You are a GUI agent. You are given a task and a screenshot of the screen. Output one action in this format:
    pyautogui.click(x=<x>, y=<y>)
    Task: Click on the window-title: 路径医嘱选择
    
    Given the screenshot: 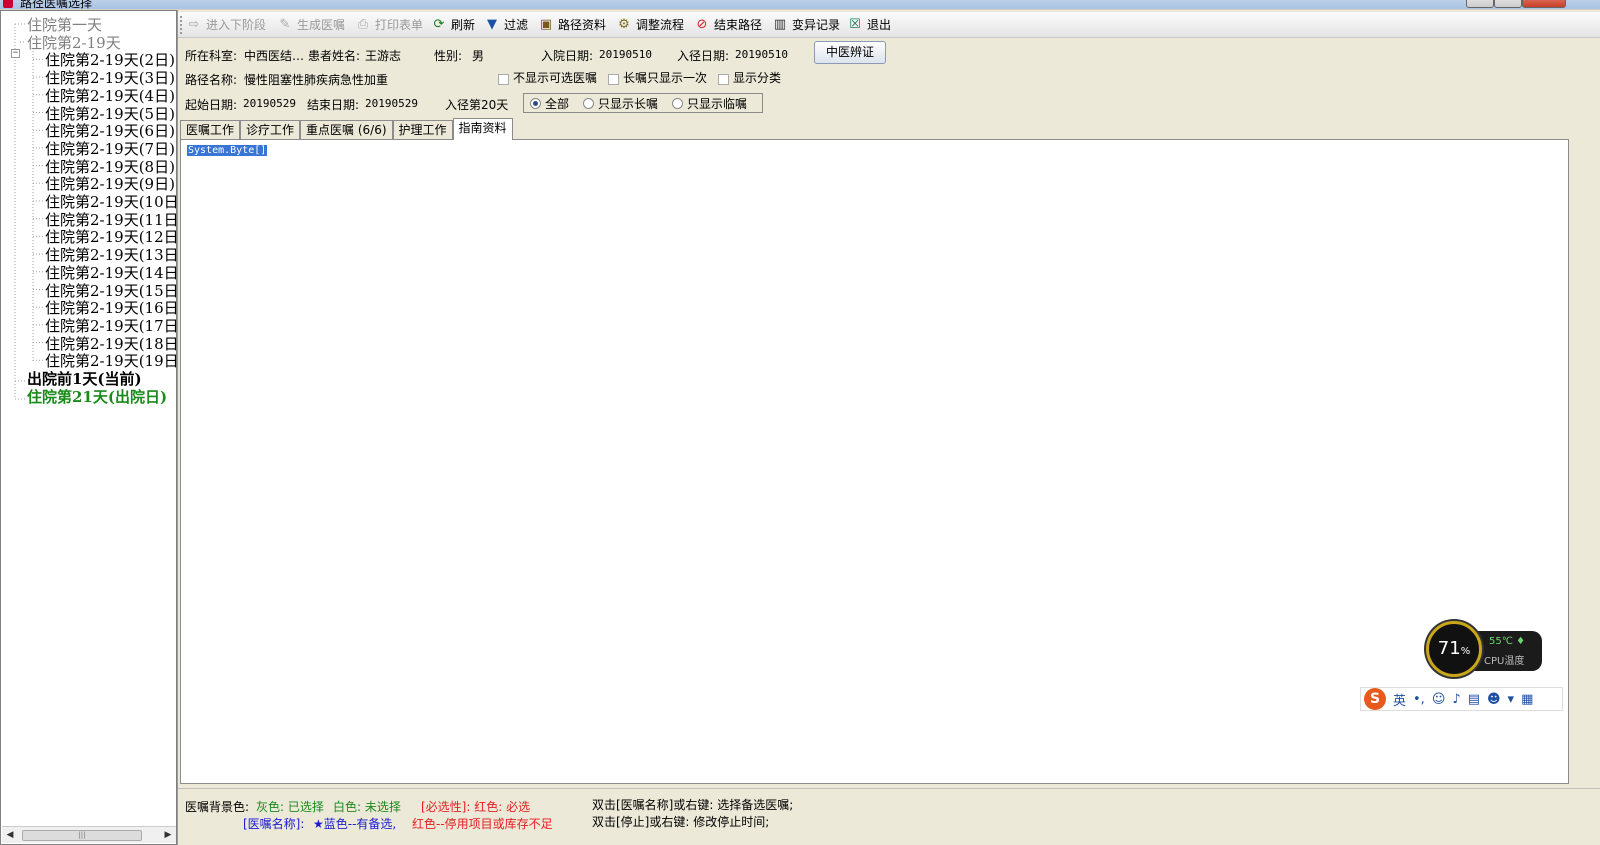 What is the action you would take?
    pyautogui.click(x=56, y=4)
    